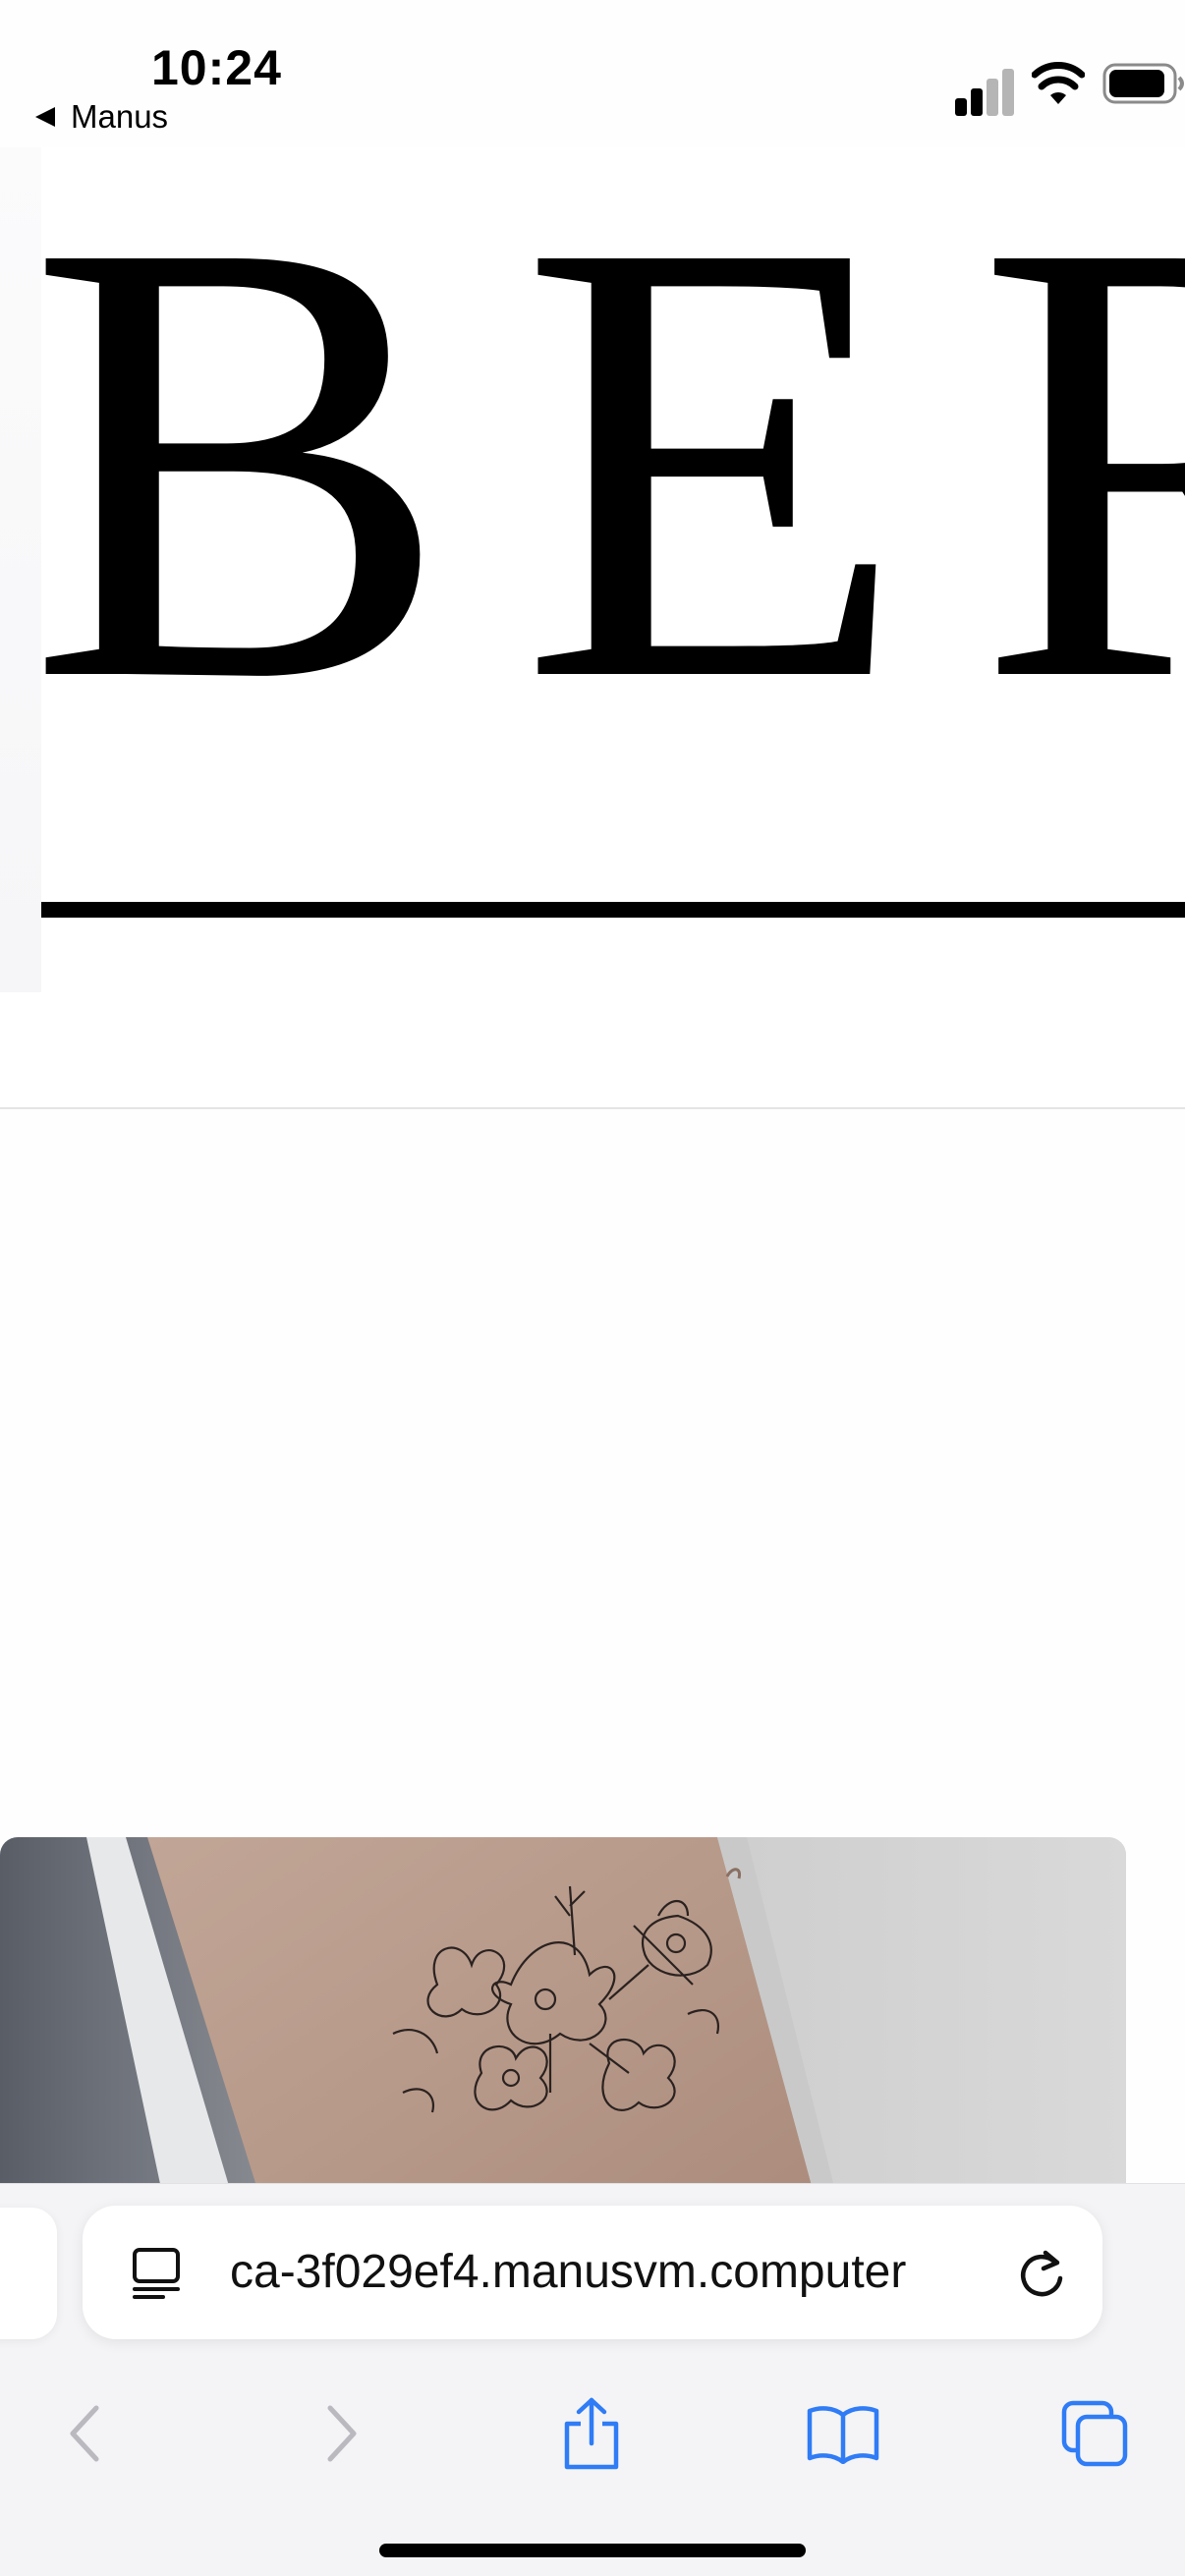  I want to click on url-value: ca-3f029ef4.manusvm.computer, so click(569, 2272).